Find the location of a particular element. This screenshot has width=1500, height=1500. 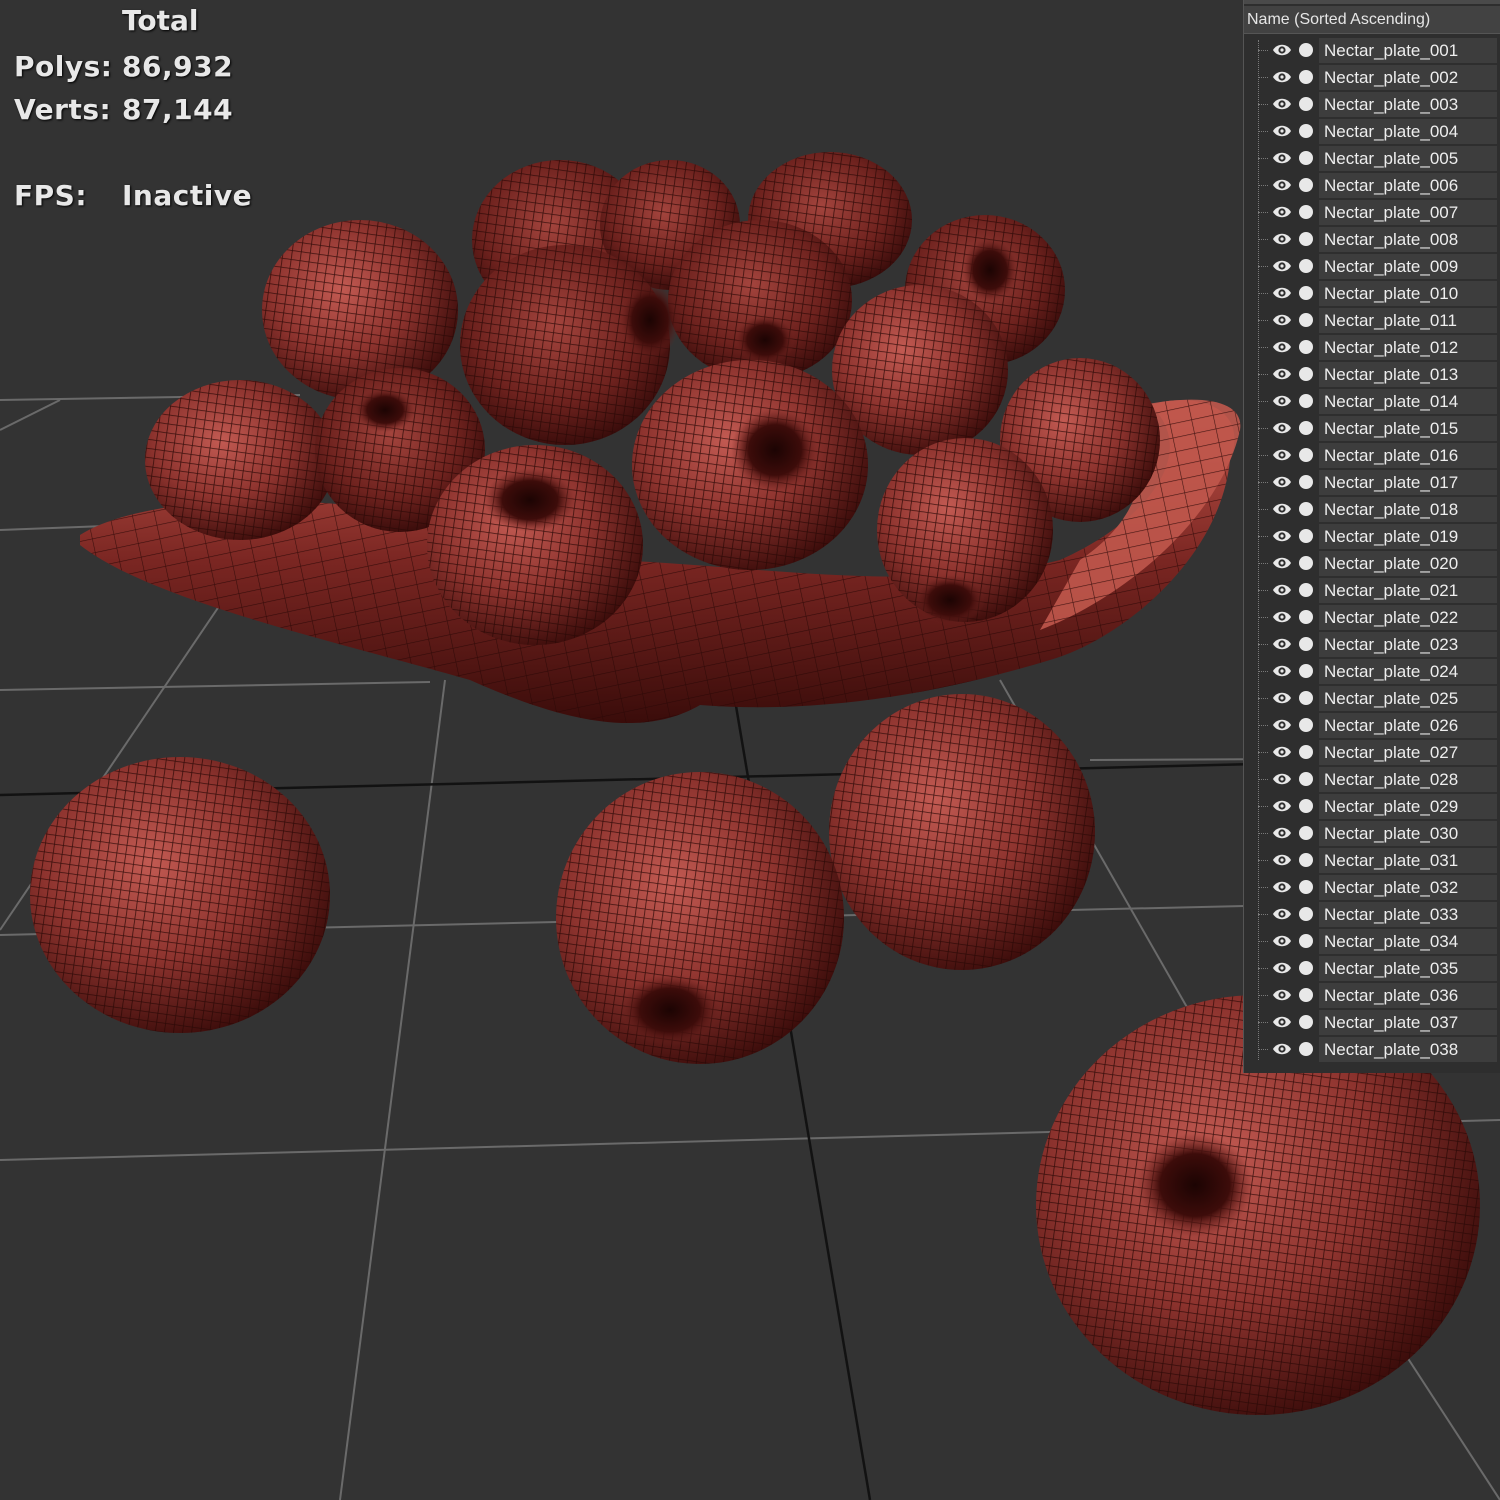

explorer-row: Nectar_plate_002 is located at coordinates (1372, 77).